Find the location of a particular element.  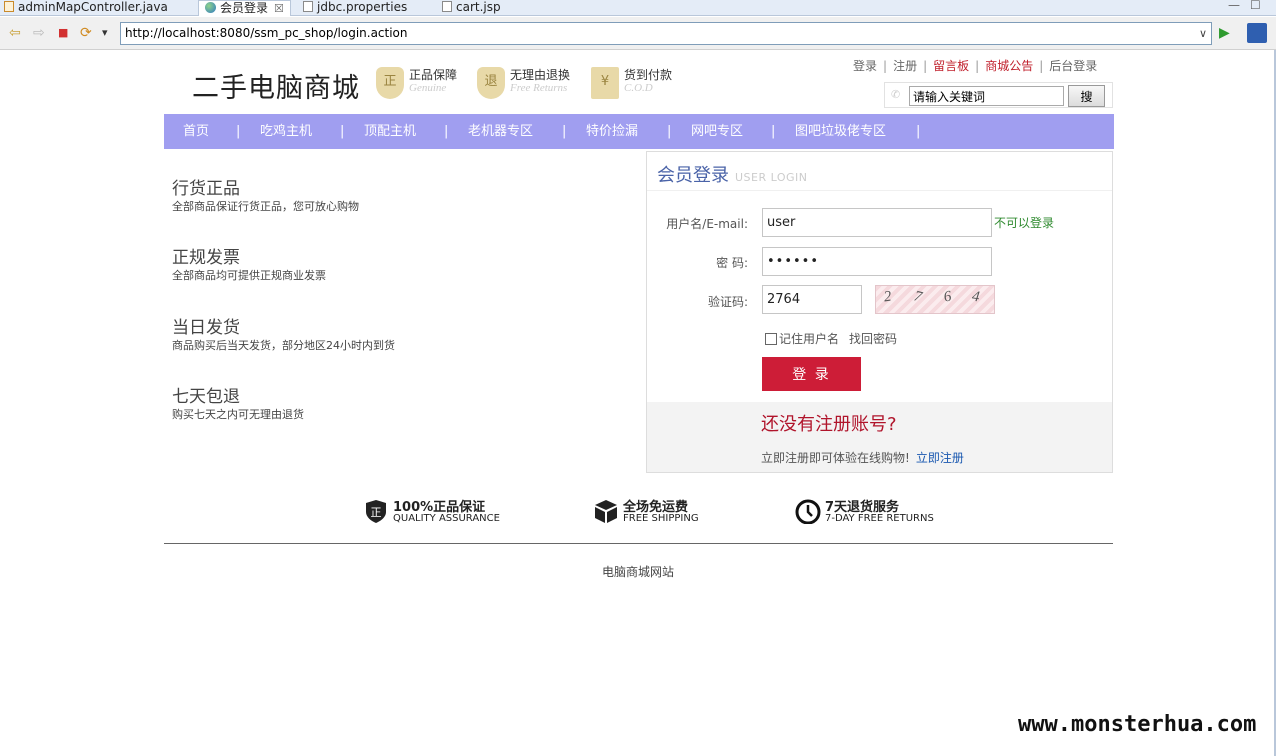

login-link: 登录 is located at coordinates (865, 66).